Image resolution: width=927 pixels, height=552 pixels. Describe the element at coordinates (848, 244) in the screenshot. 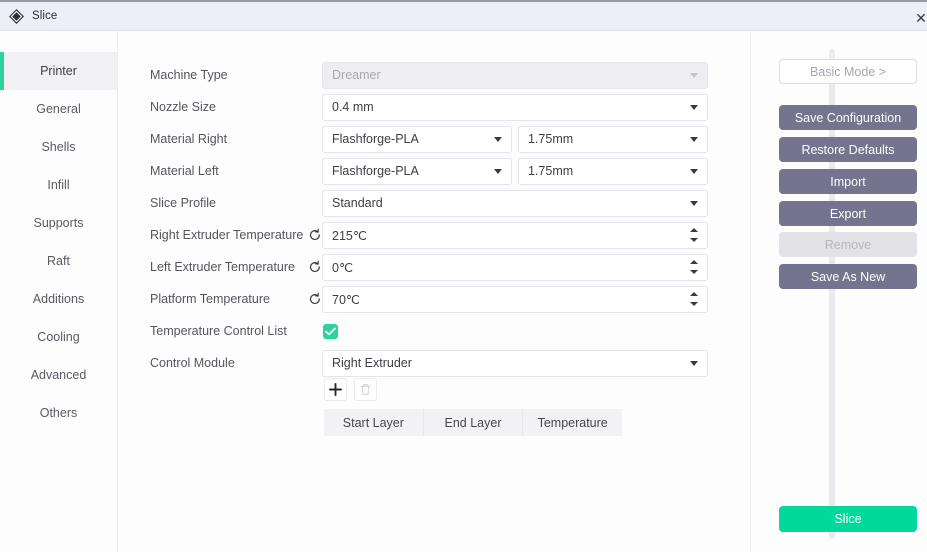

I see `remove-button: Remove` at that location.